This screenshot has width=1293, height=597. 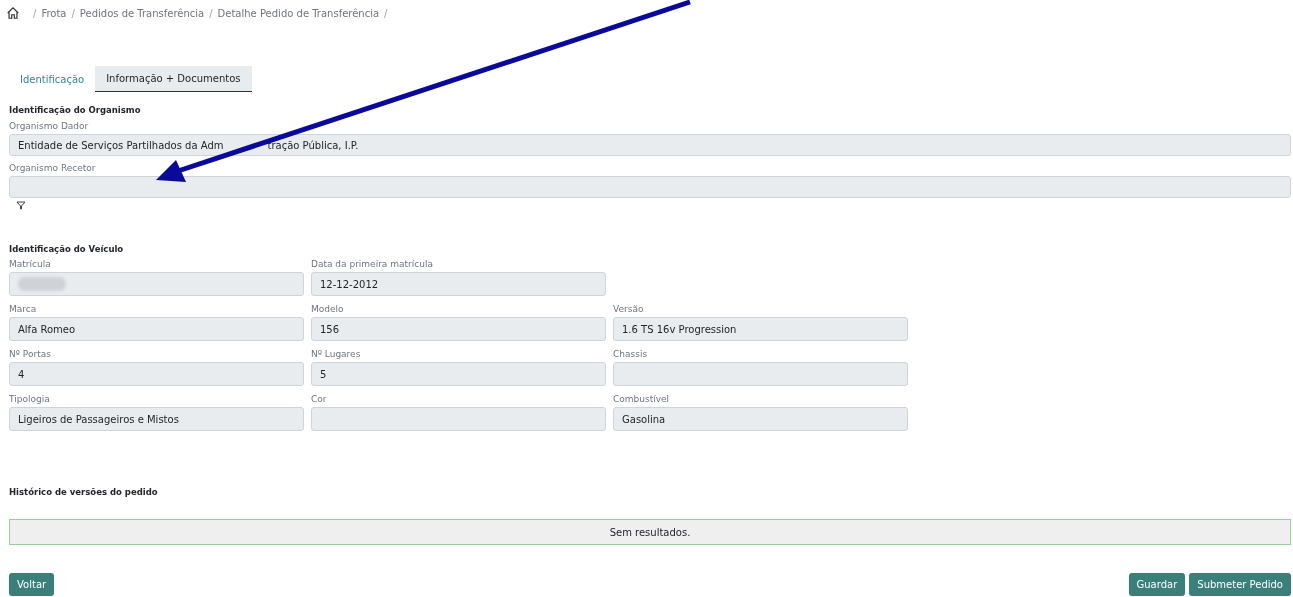 What do you see at coordinates (84, 492) in the screenshot?
I see `section-title: Histórico de versões do pedido` at bounding box center [84, 492].